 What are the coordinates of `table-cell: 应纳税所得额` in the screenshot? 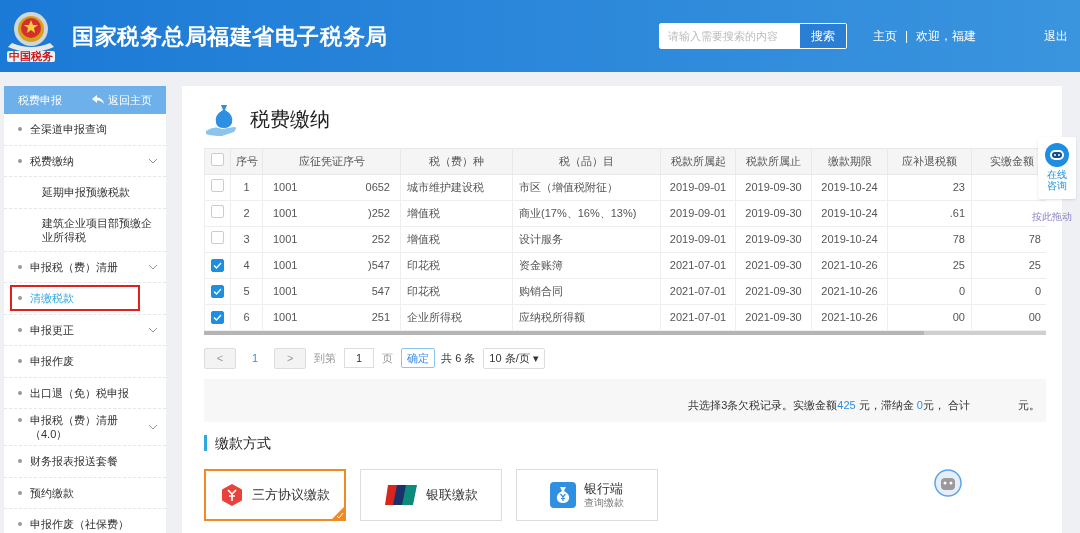 It's located at (586, 317).